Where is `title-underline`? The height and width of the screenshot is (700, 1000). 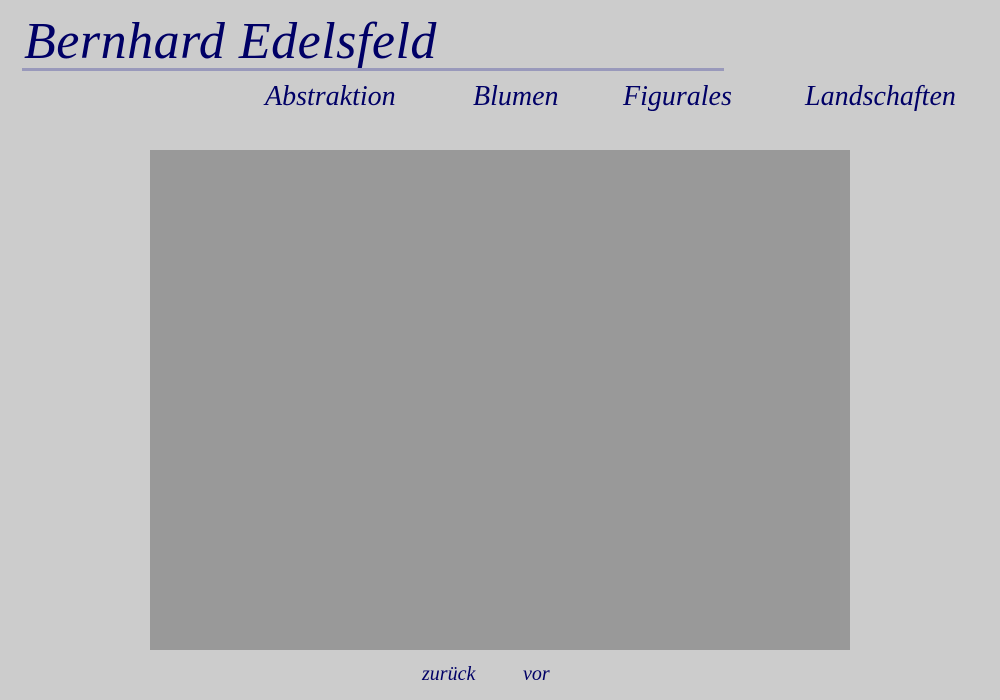
title-underline is located at coordinates (373, 69).